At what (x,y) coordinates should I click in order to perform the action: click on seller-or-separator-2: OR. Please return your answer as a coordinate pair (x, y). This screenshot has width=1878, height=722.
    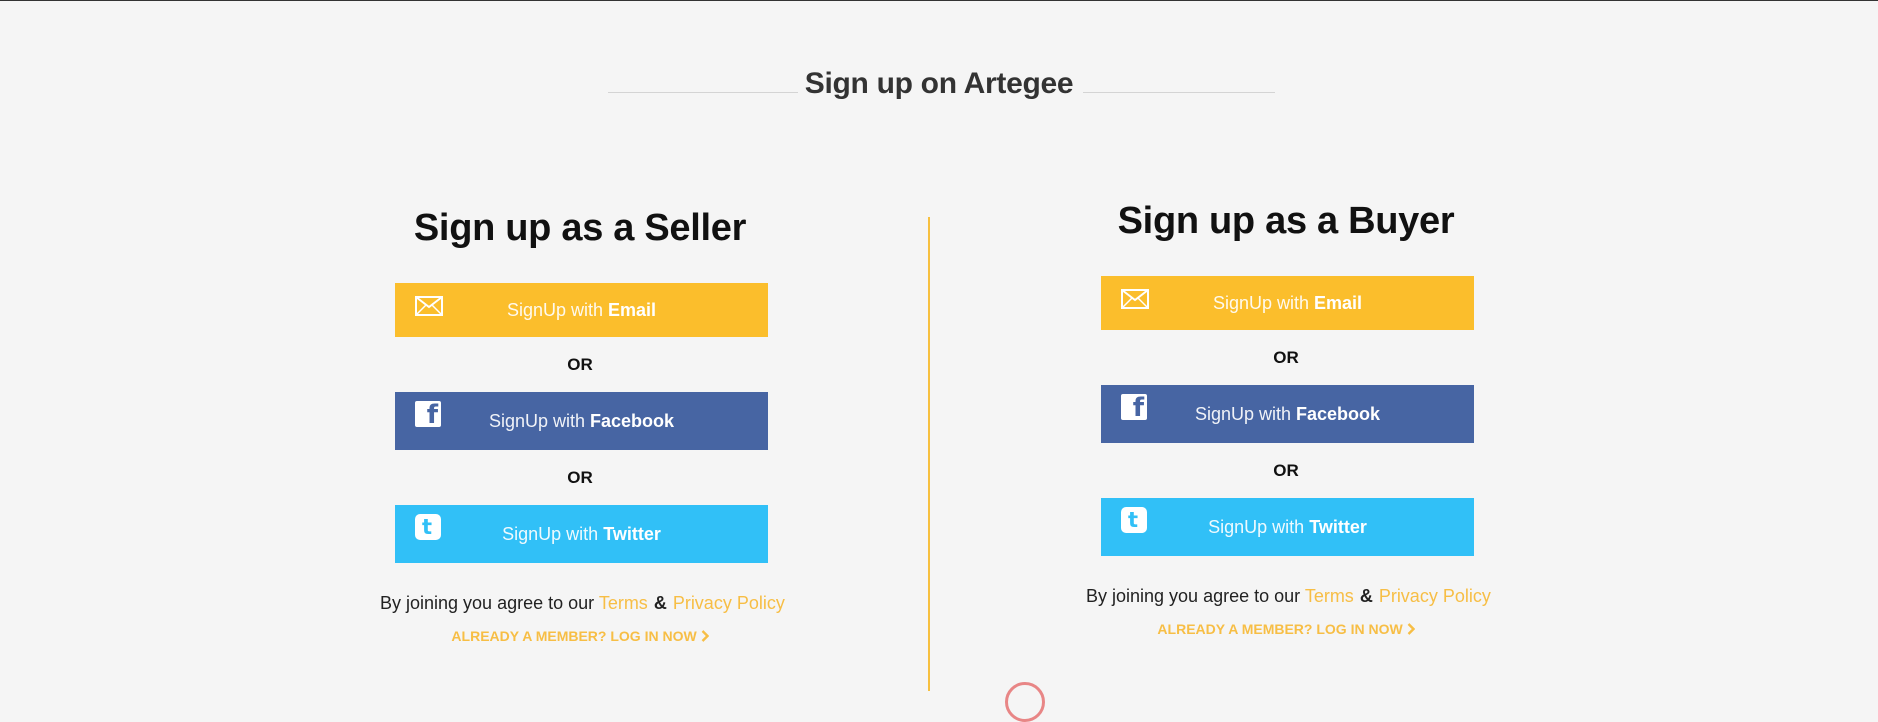
    Looking at the image, I should click on (580, 477).